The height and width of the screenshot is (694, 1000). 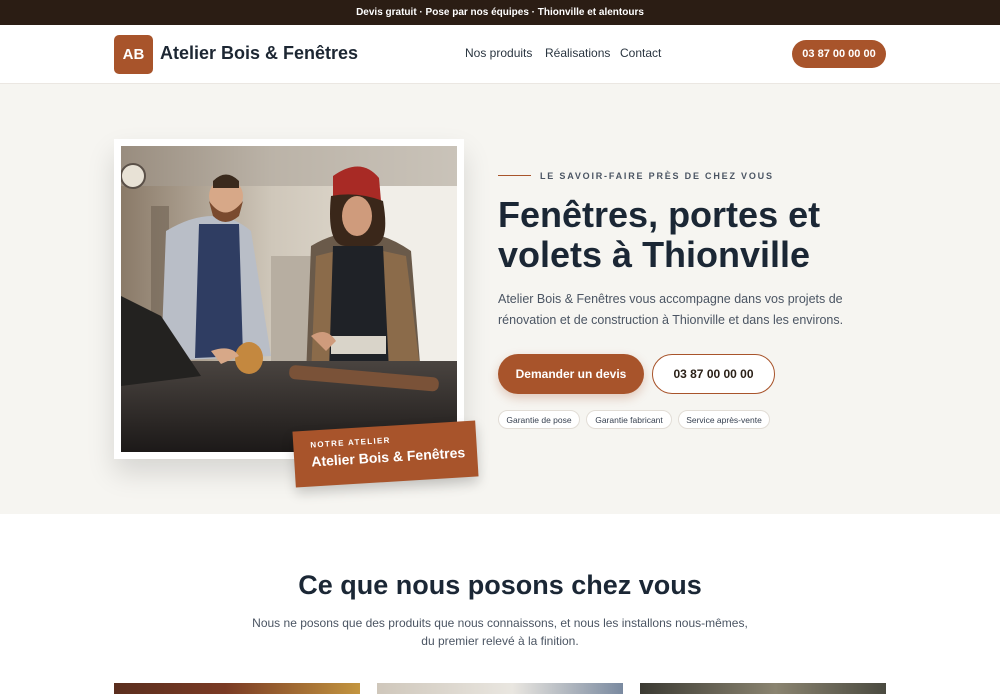 I want to click on logo-initials: AB, so click(x=133, y=54).